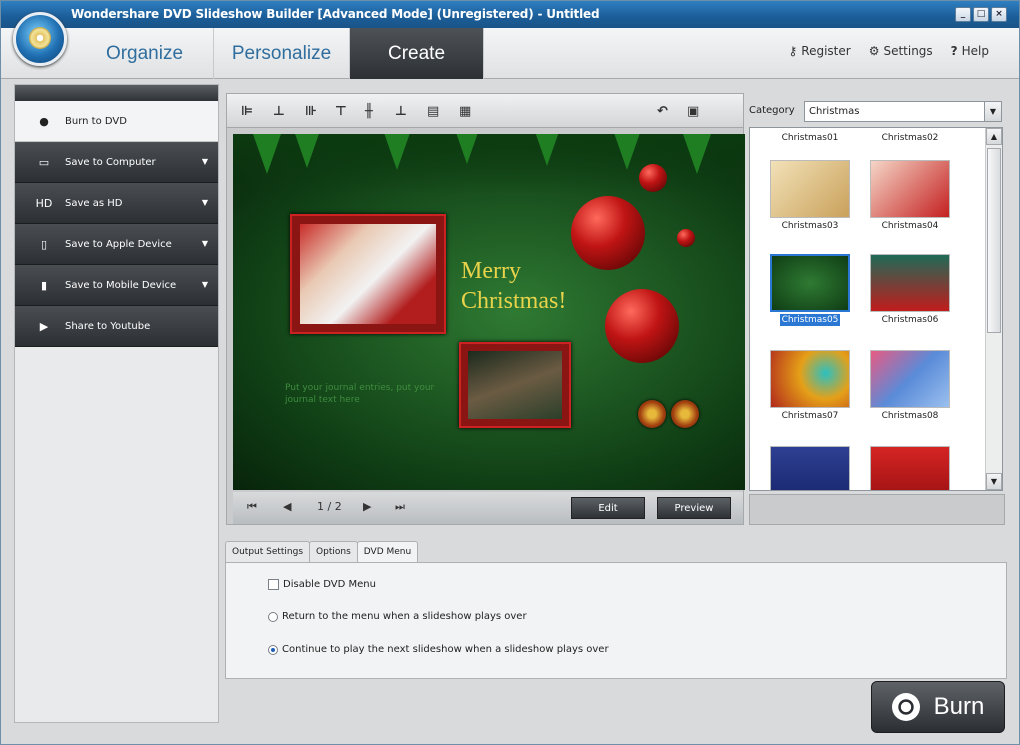  Describe the element at coordinates (400, 507) in the screenshot. I see `last-page-icon: ⏭` at that location.